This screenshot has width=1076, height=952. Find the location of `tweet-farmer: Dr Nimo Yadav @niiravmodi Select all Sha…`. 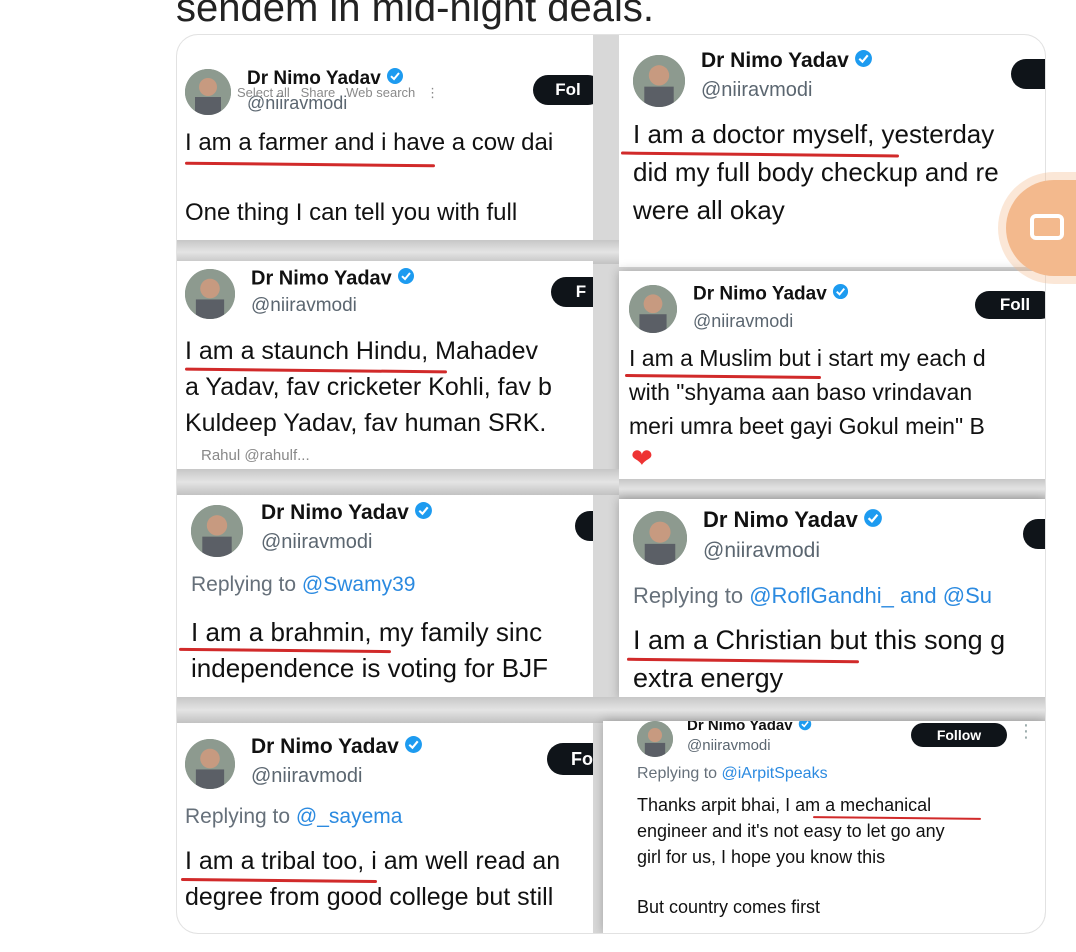

tweet-farmer: Dr Nimo Yadav @niiravmodi Select all Sha… is located at coordinates (385, 137).